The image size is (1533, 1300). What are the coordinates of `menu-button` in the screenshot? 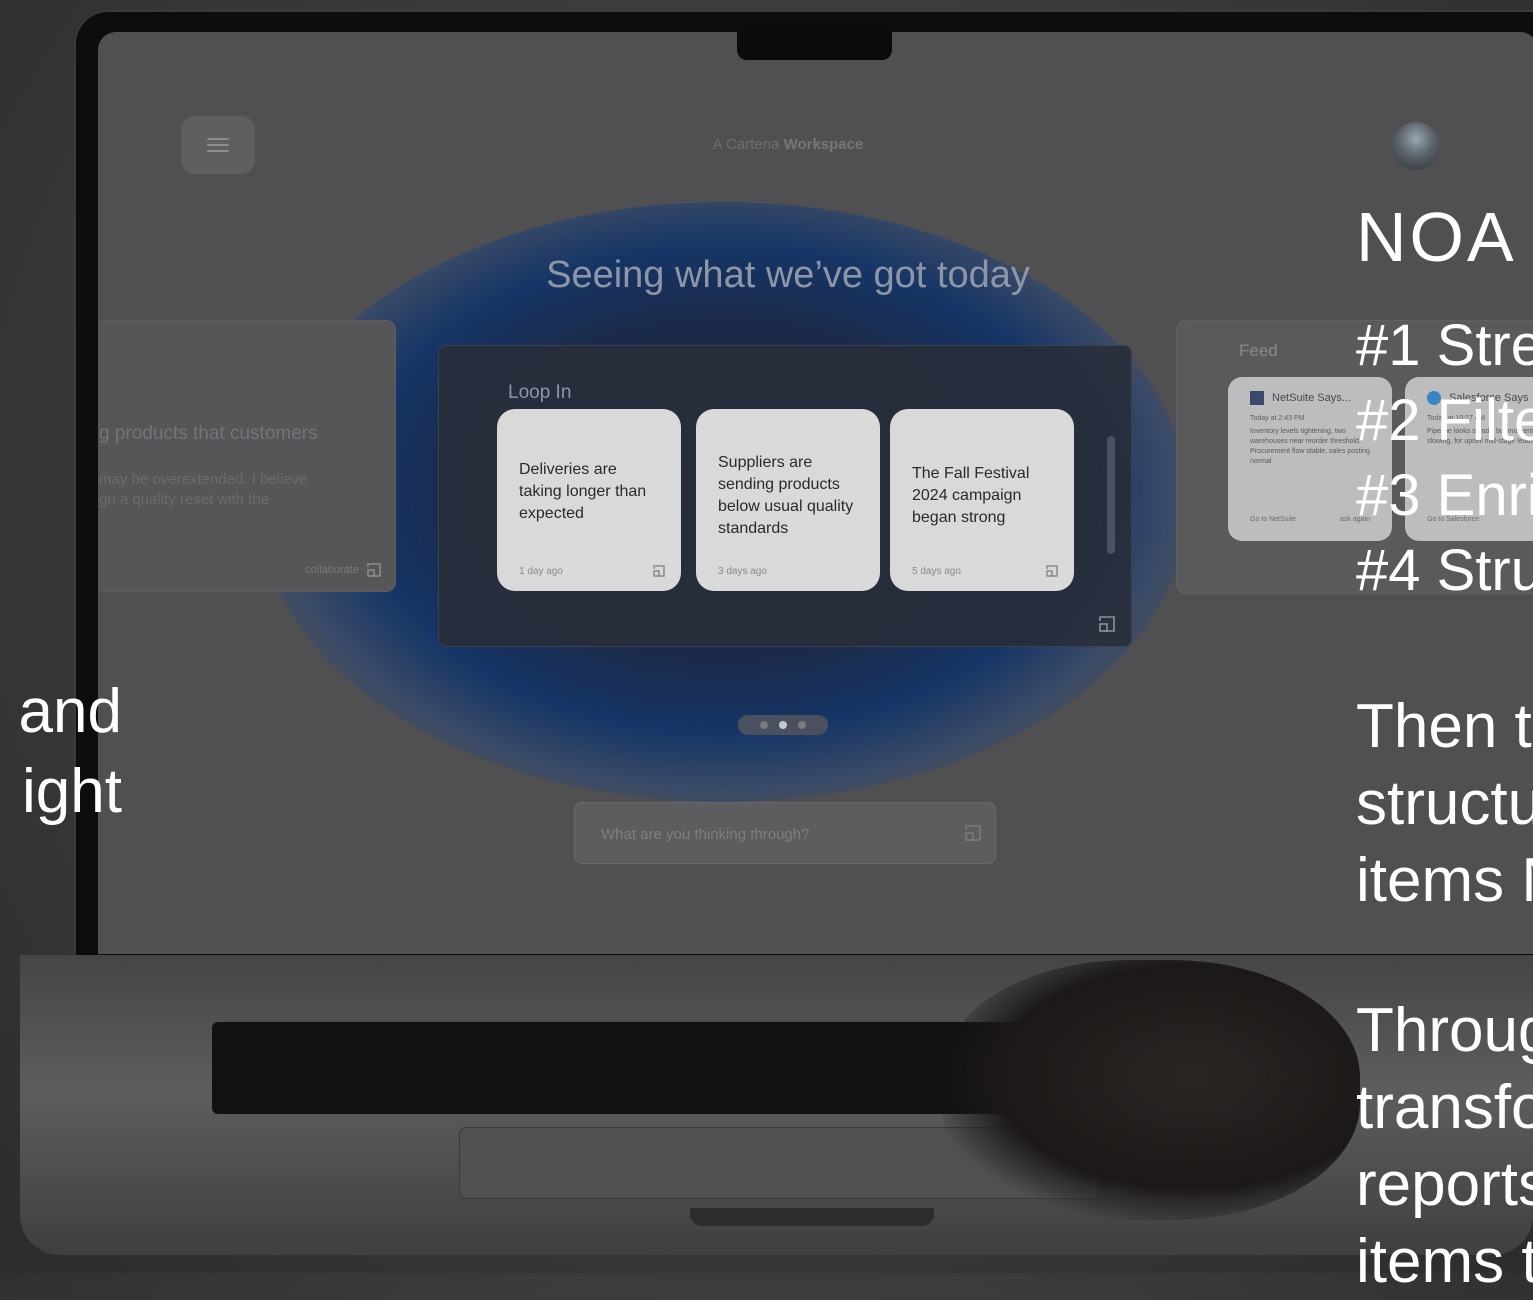 It's located at (218, 145).